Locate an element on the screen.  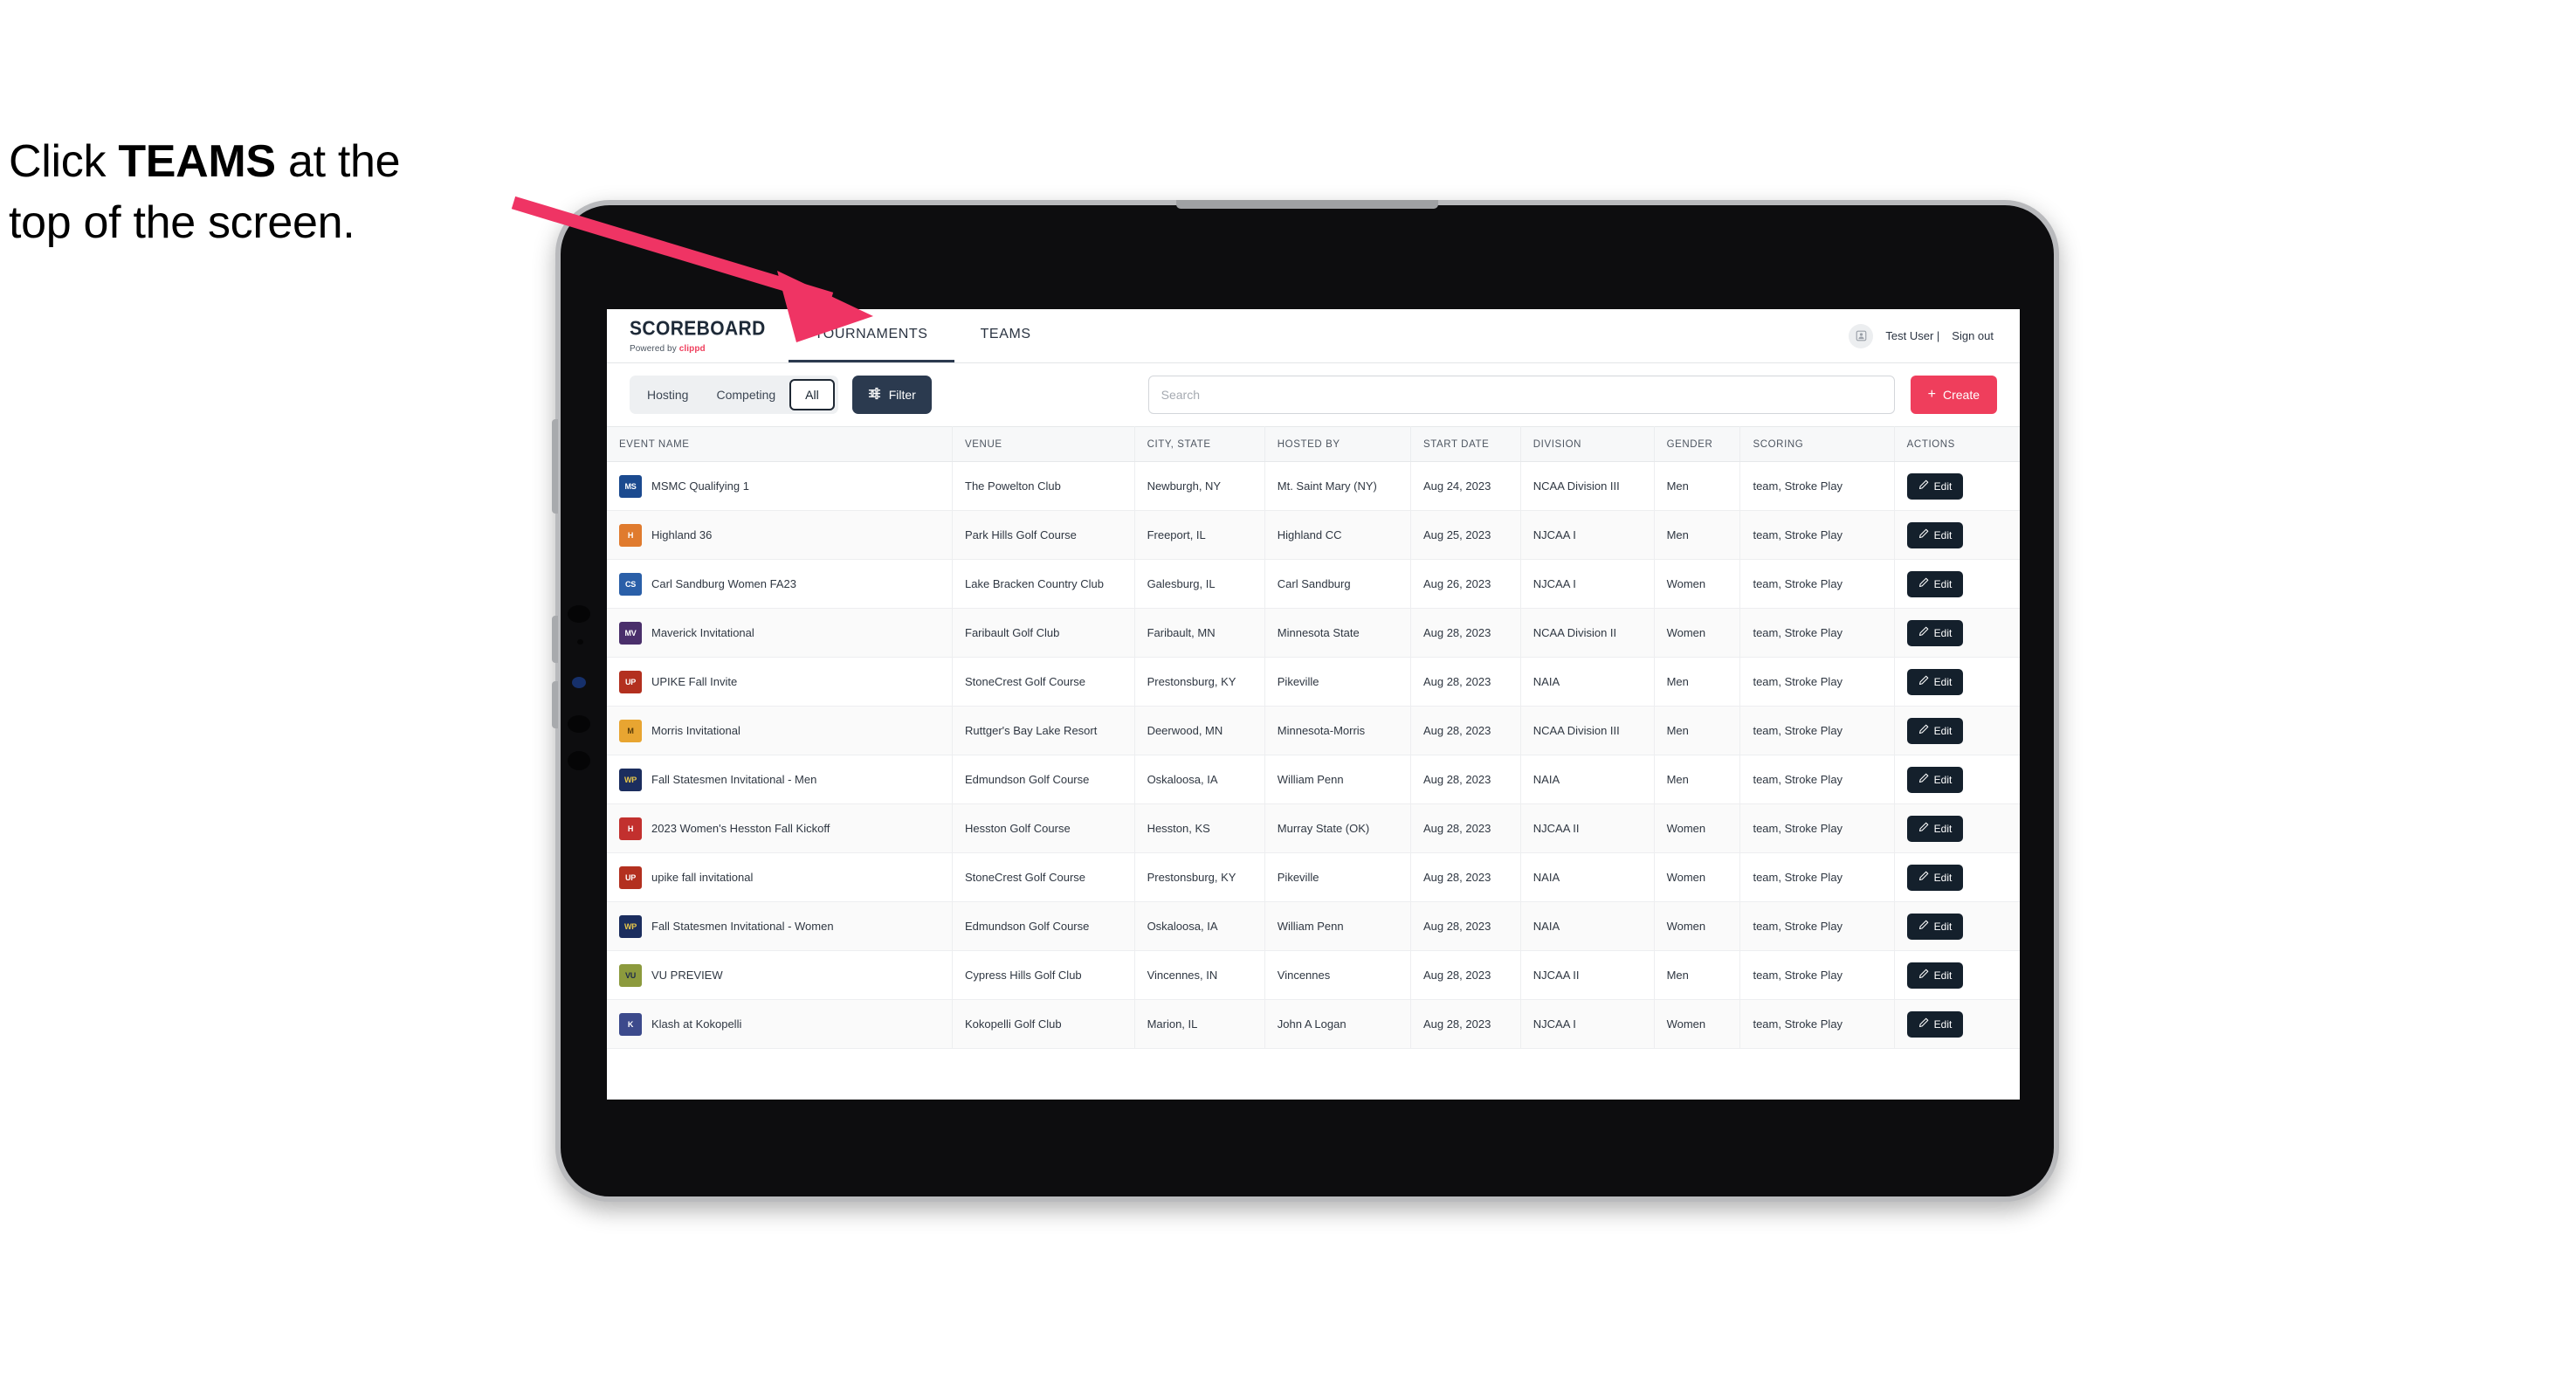
filter-button: Filter is located at coordinates (891, 395).